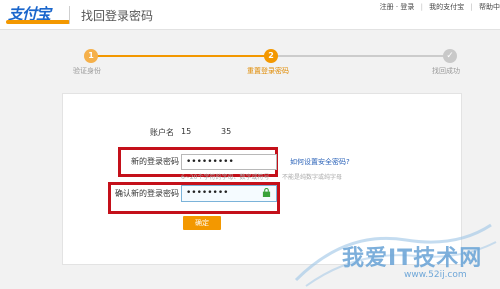  What do you see at coordinates (250, 15) in the screenshot?
I see `top-header: 支付宝 找回登录密码 注册 · 登录 | 我的支付宝 | 帮助中` at bounding box center [250, 15].